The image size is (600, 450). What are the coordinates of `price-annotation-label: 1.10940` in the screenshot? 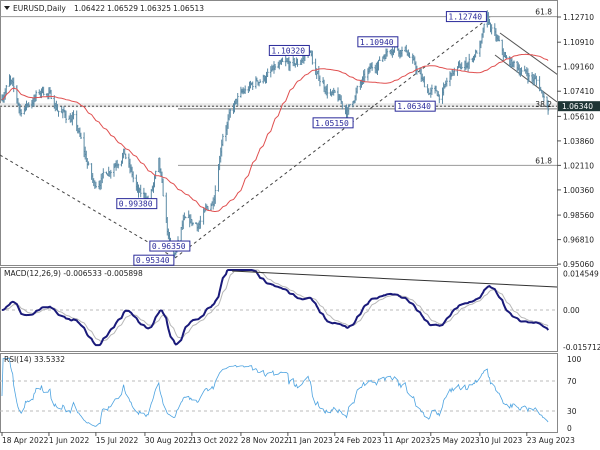 It's located at (377, 42).